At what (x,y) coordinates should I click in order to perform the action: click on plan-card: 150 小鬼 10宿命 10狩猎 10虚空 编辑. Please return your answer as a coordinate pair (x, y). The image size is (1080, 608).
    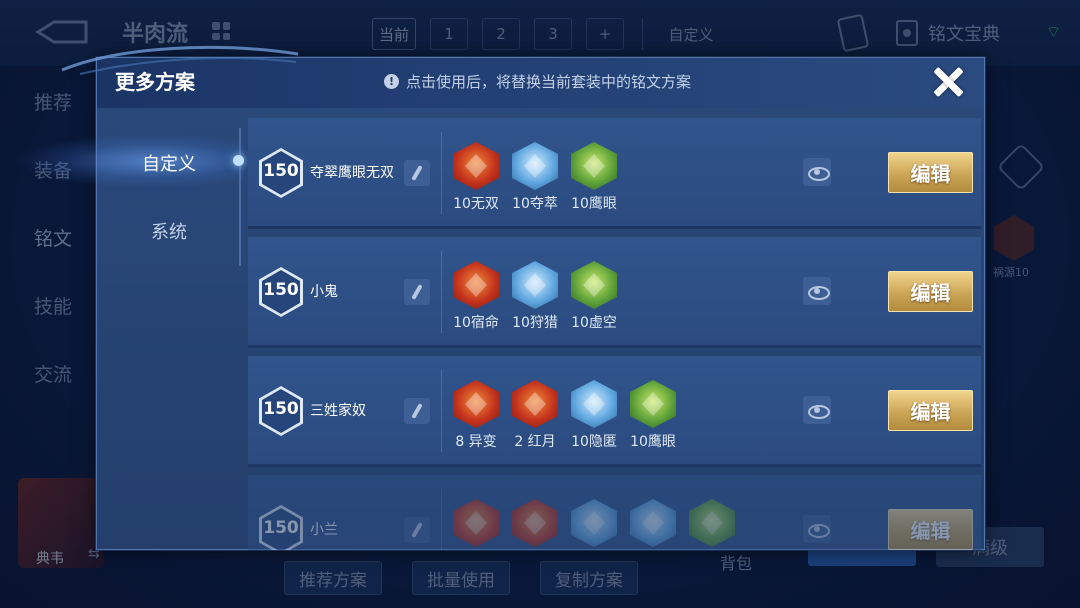
    Looking at the image, I should click on (614, 292).